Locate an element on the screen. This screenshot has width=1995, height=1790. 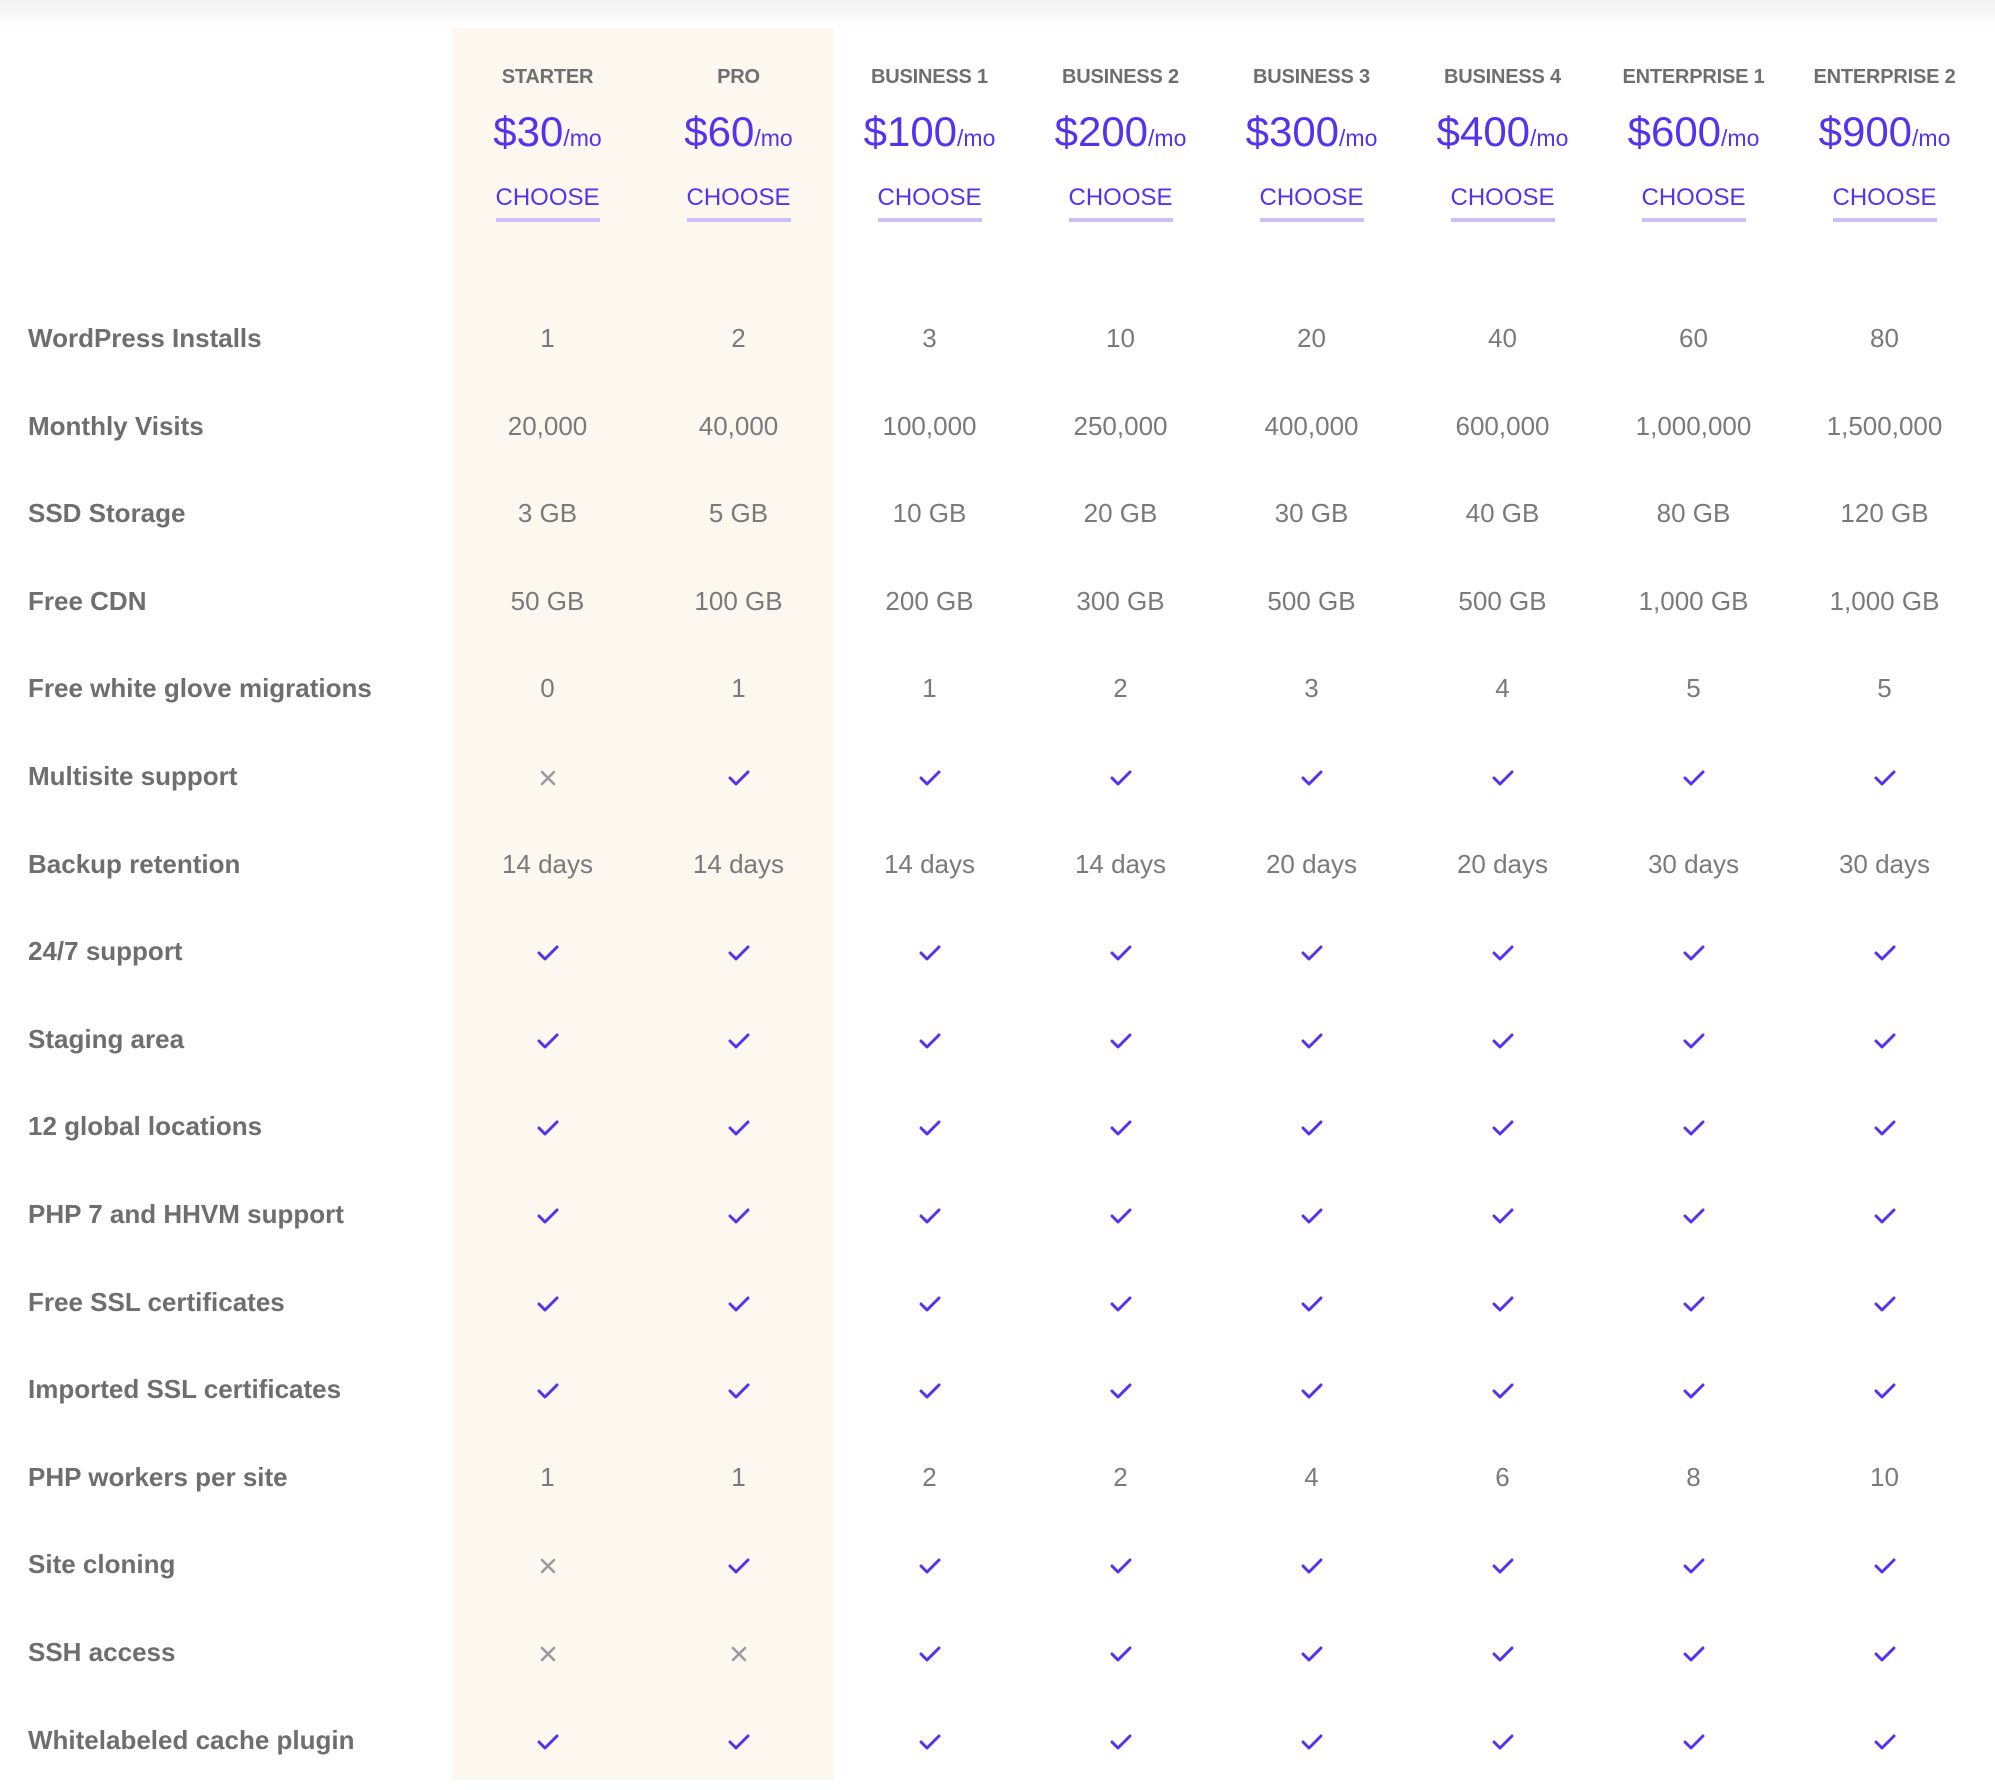
feature-value: 3 GB is located at coordinates (547, 513).